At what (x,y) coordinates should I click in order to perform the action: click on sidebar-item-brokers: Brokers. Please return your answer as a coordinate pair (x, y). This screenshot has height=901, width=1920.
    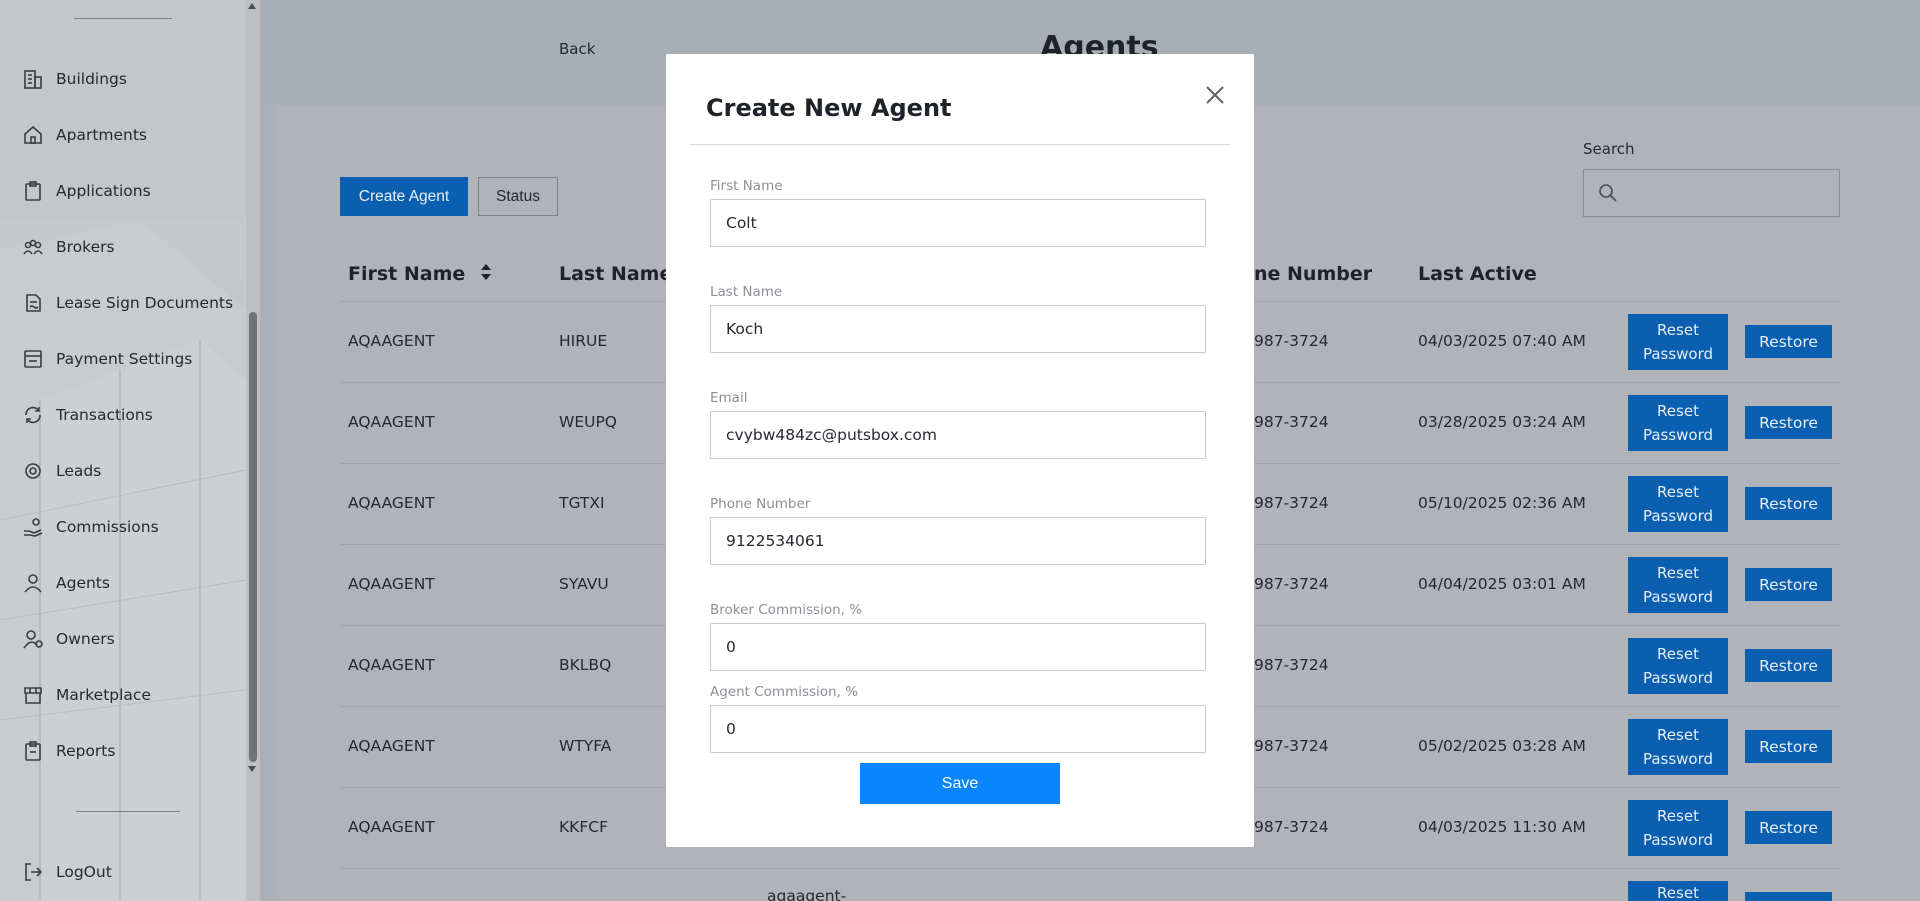
    Looking at the image, I should click on (68, 247).